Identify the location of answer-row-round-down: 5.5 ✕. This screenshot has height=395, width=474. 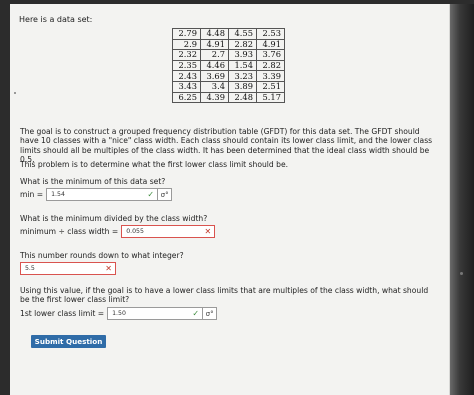
(68, 268).